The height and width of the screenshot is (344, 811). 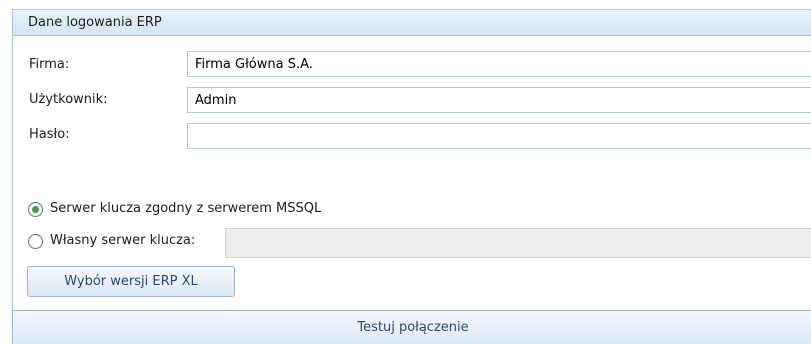 I want to click on panel-header: Dane logowania ERP, so click(x=412, y=23).